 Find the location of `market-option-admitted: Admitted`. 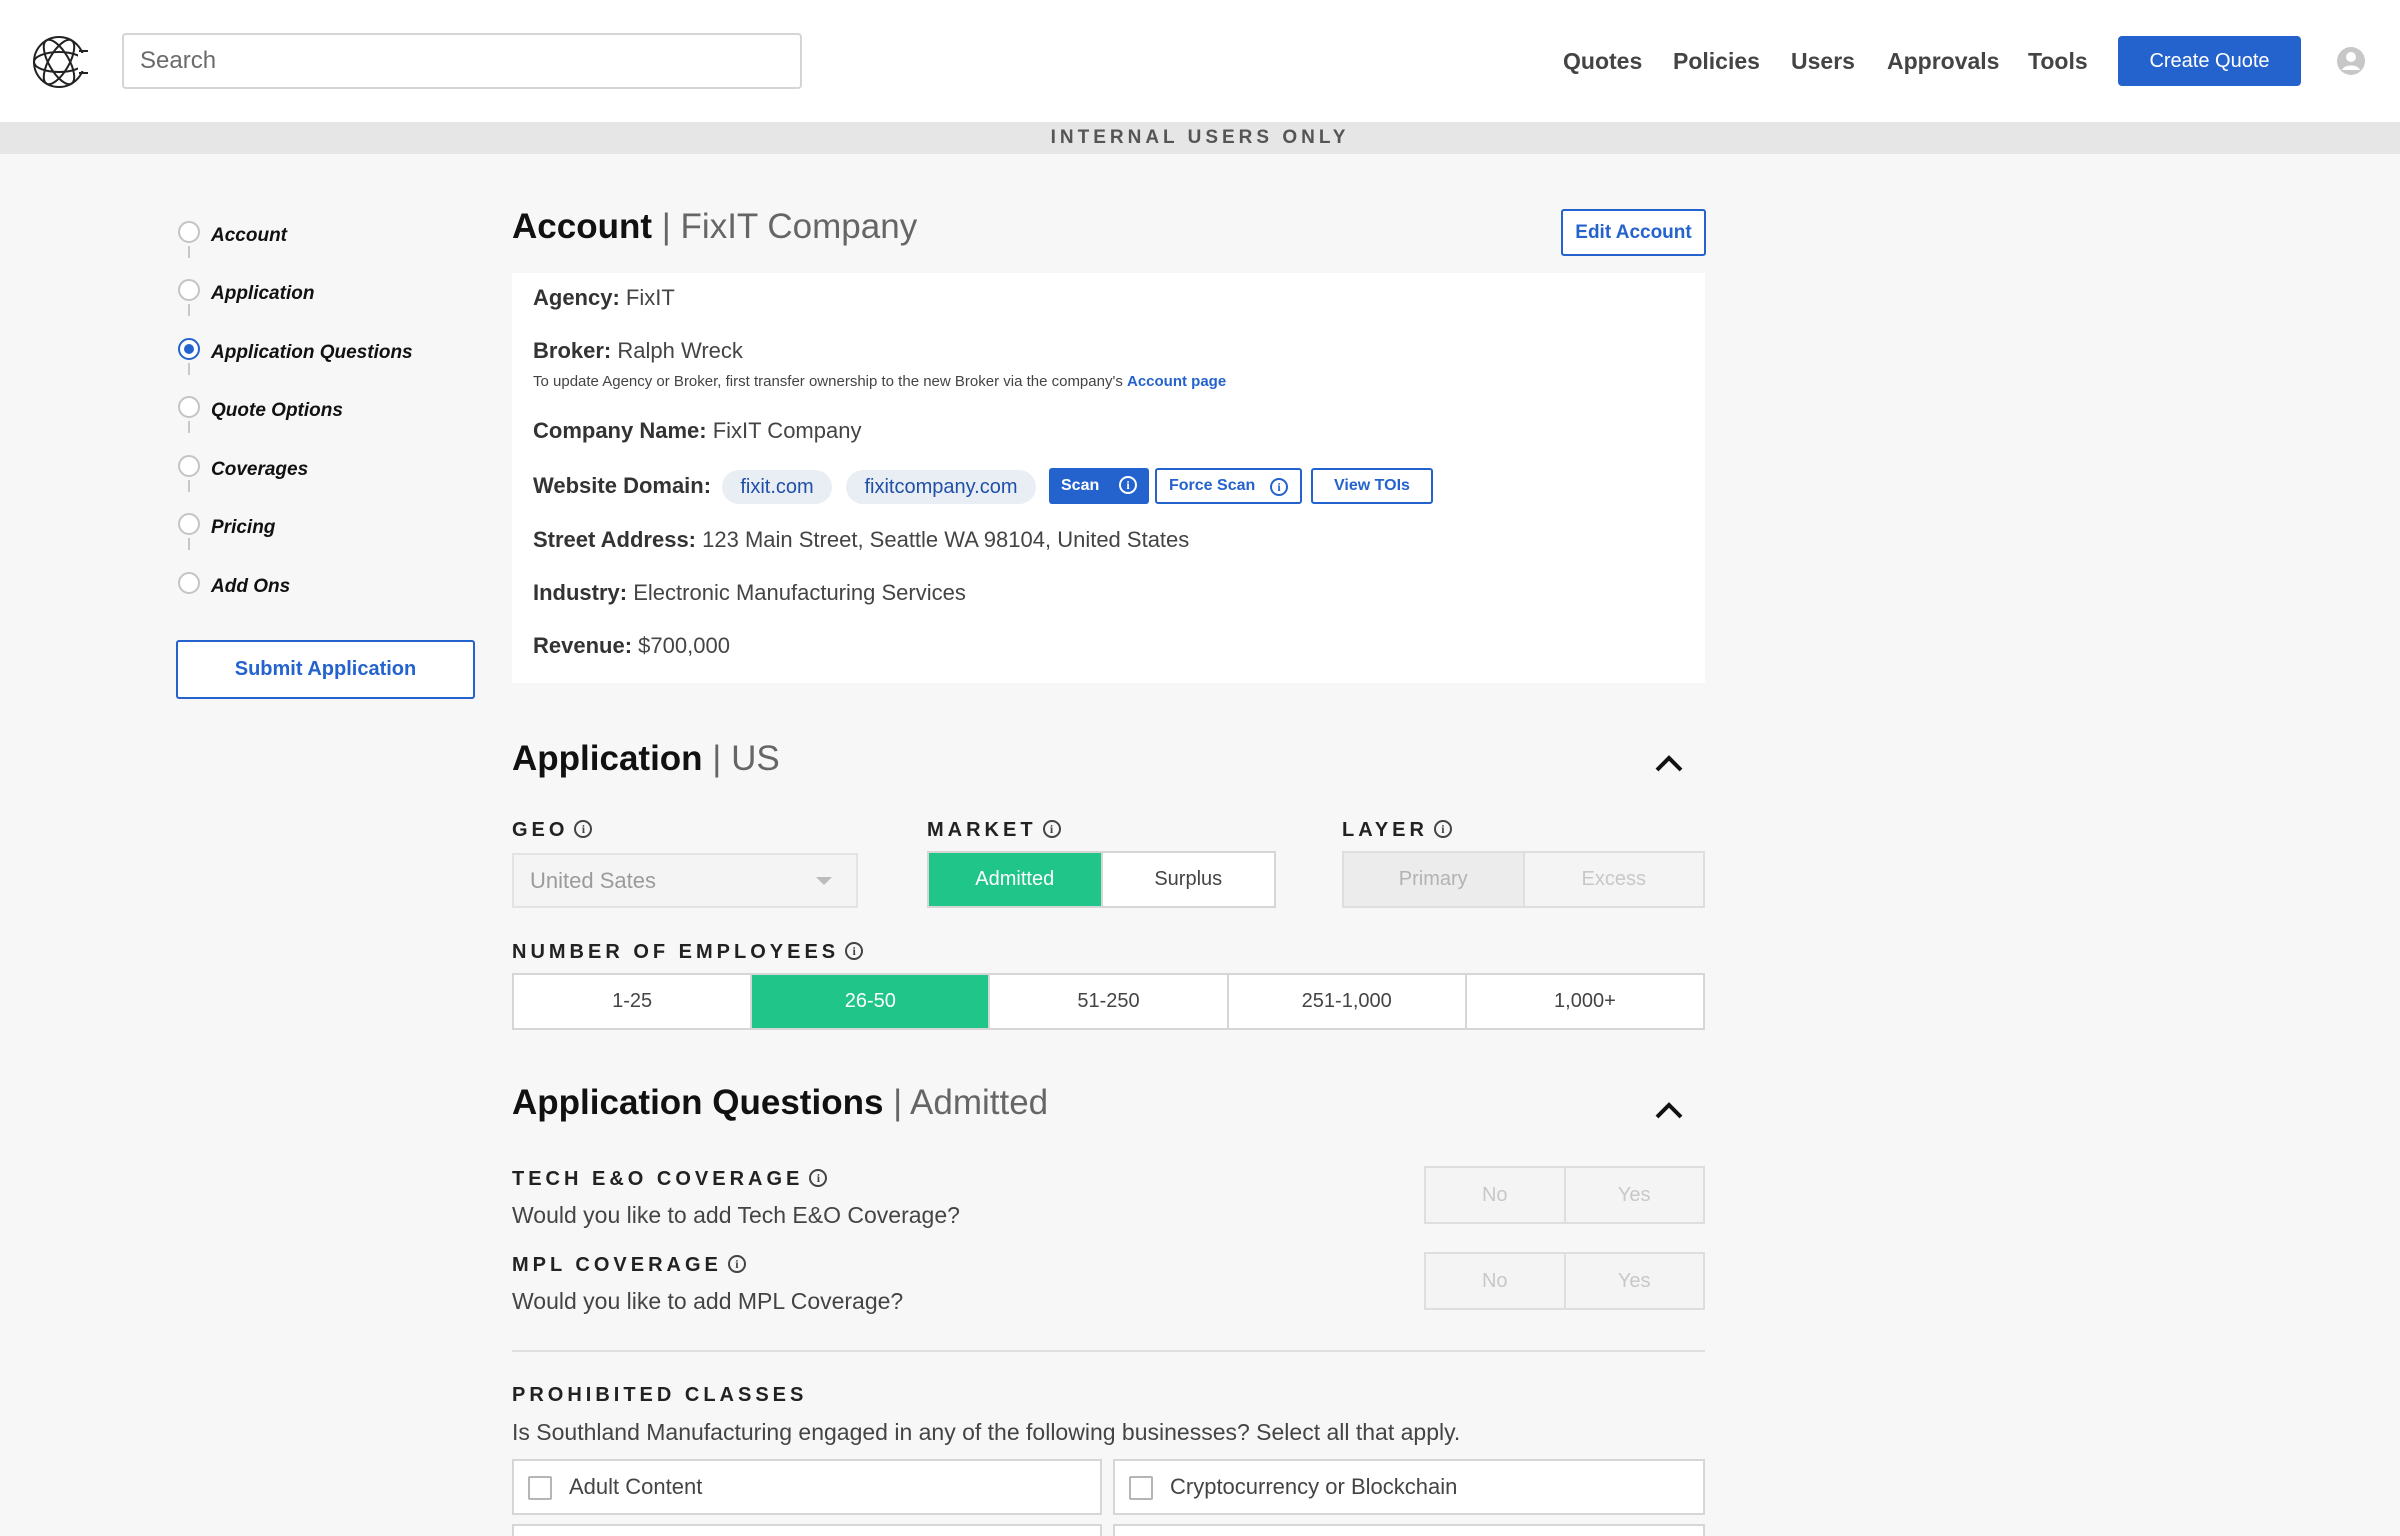

market-option-admitted: Admitted is located at coordinates (1016, 879).